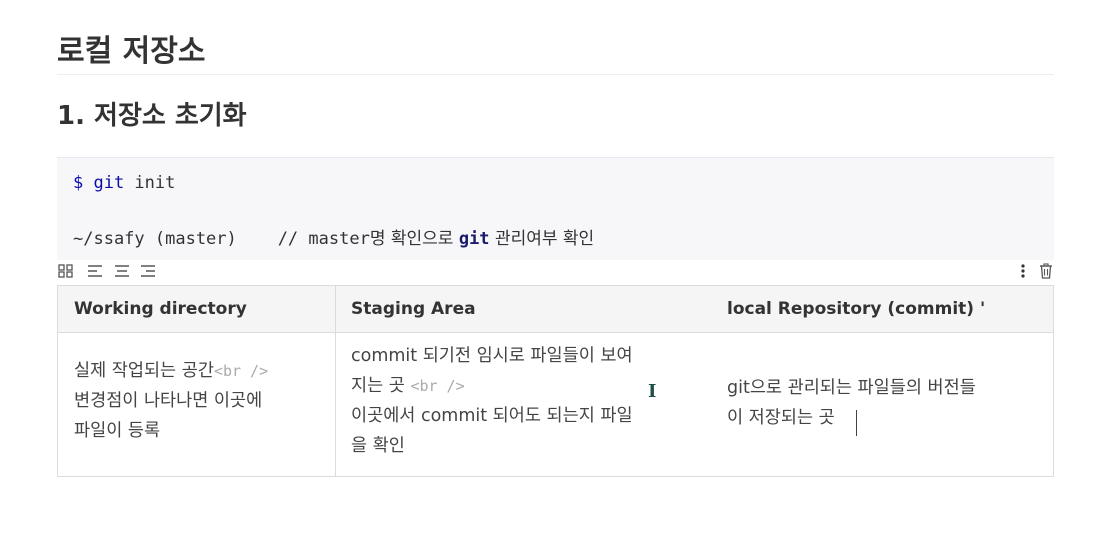  I want to click on cell-text: 실제 작업되는 공간, so click(144, 371).